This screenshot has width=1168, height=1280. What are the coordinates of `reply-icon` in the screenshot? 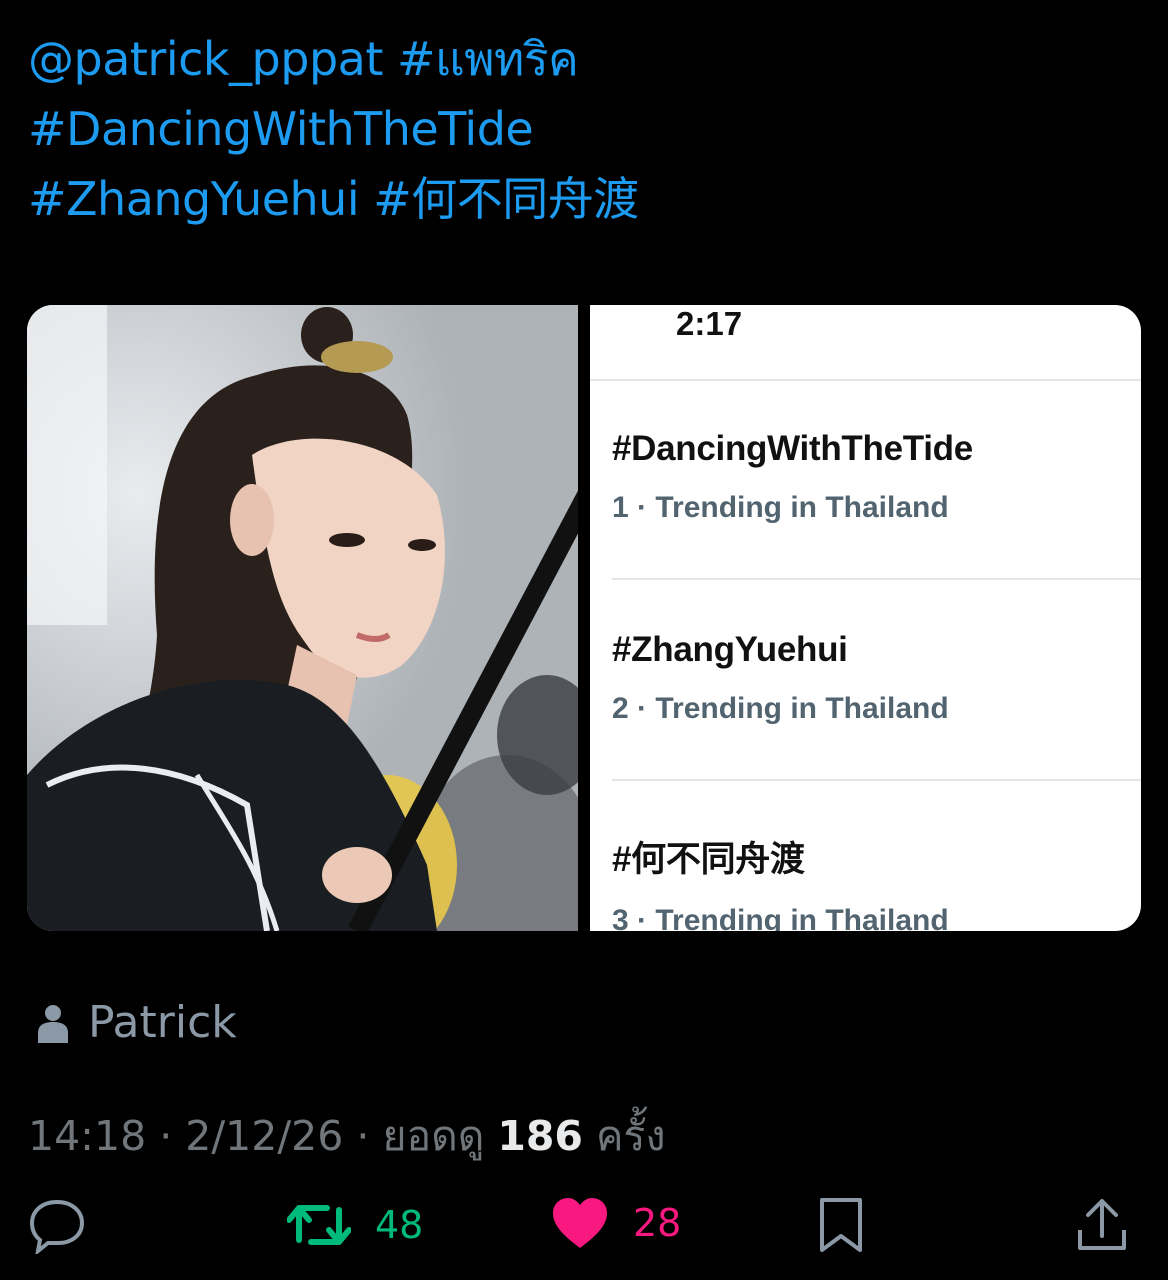 It's located at (57, 1226).